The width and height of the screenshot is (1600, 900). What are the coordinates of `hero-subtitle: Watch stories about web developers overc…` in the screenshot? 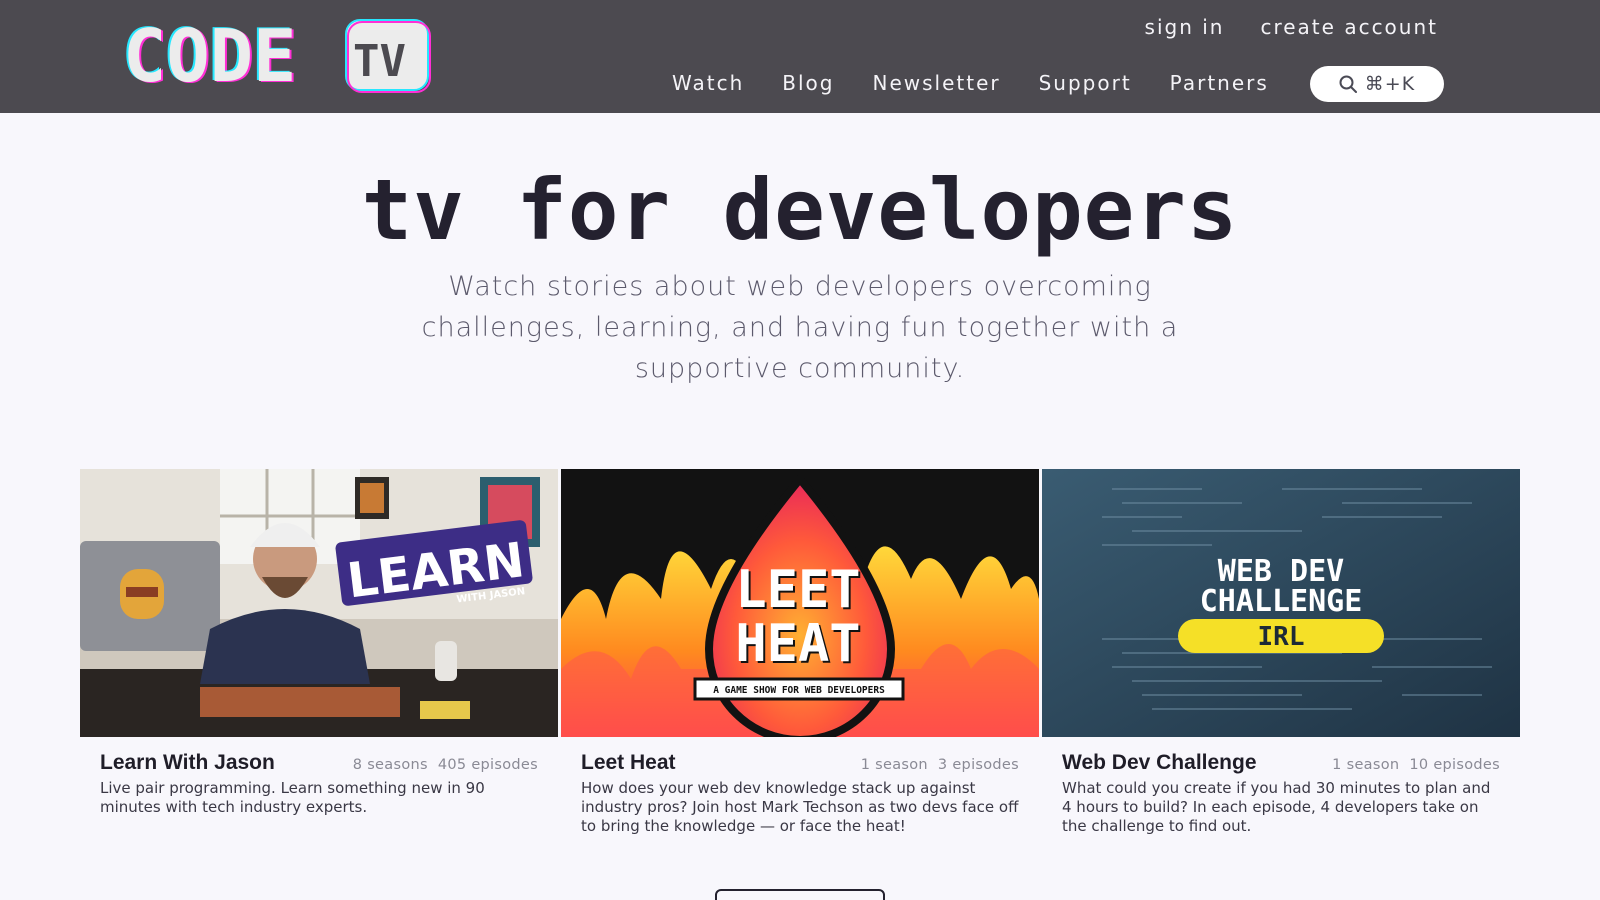 It's located at (800, 327).